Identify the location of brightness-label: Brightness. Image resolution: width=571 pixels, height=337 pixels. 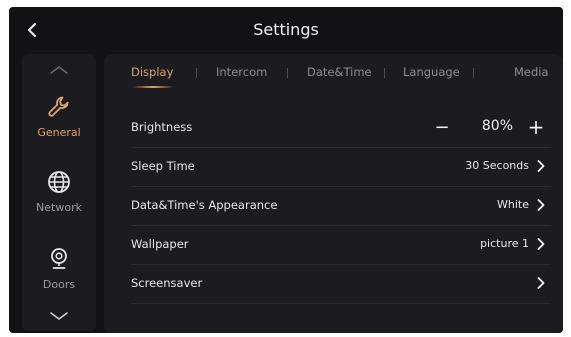
(162, 127).